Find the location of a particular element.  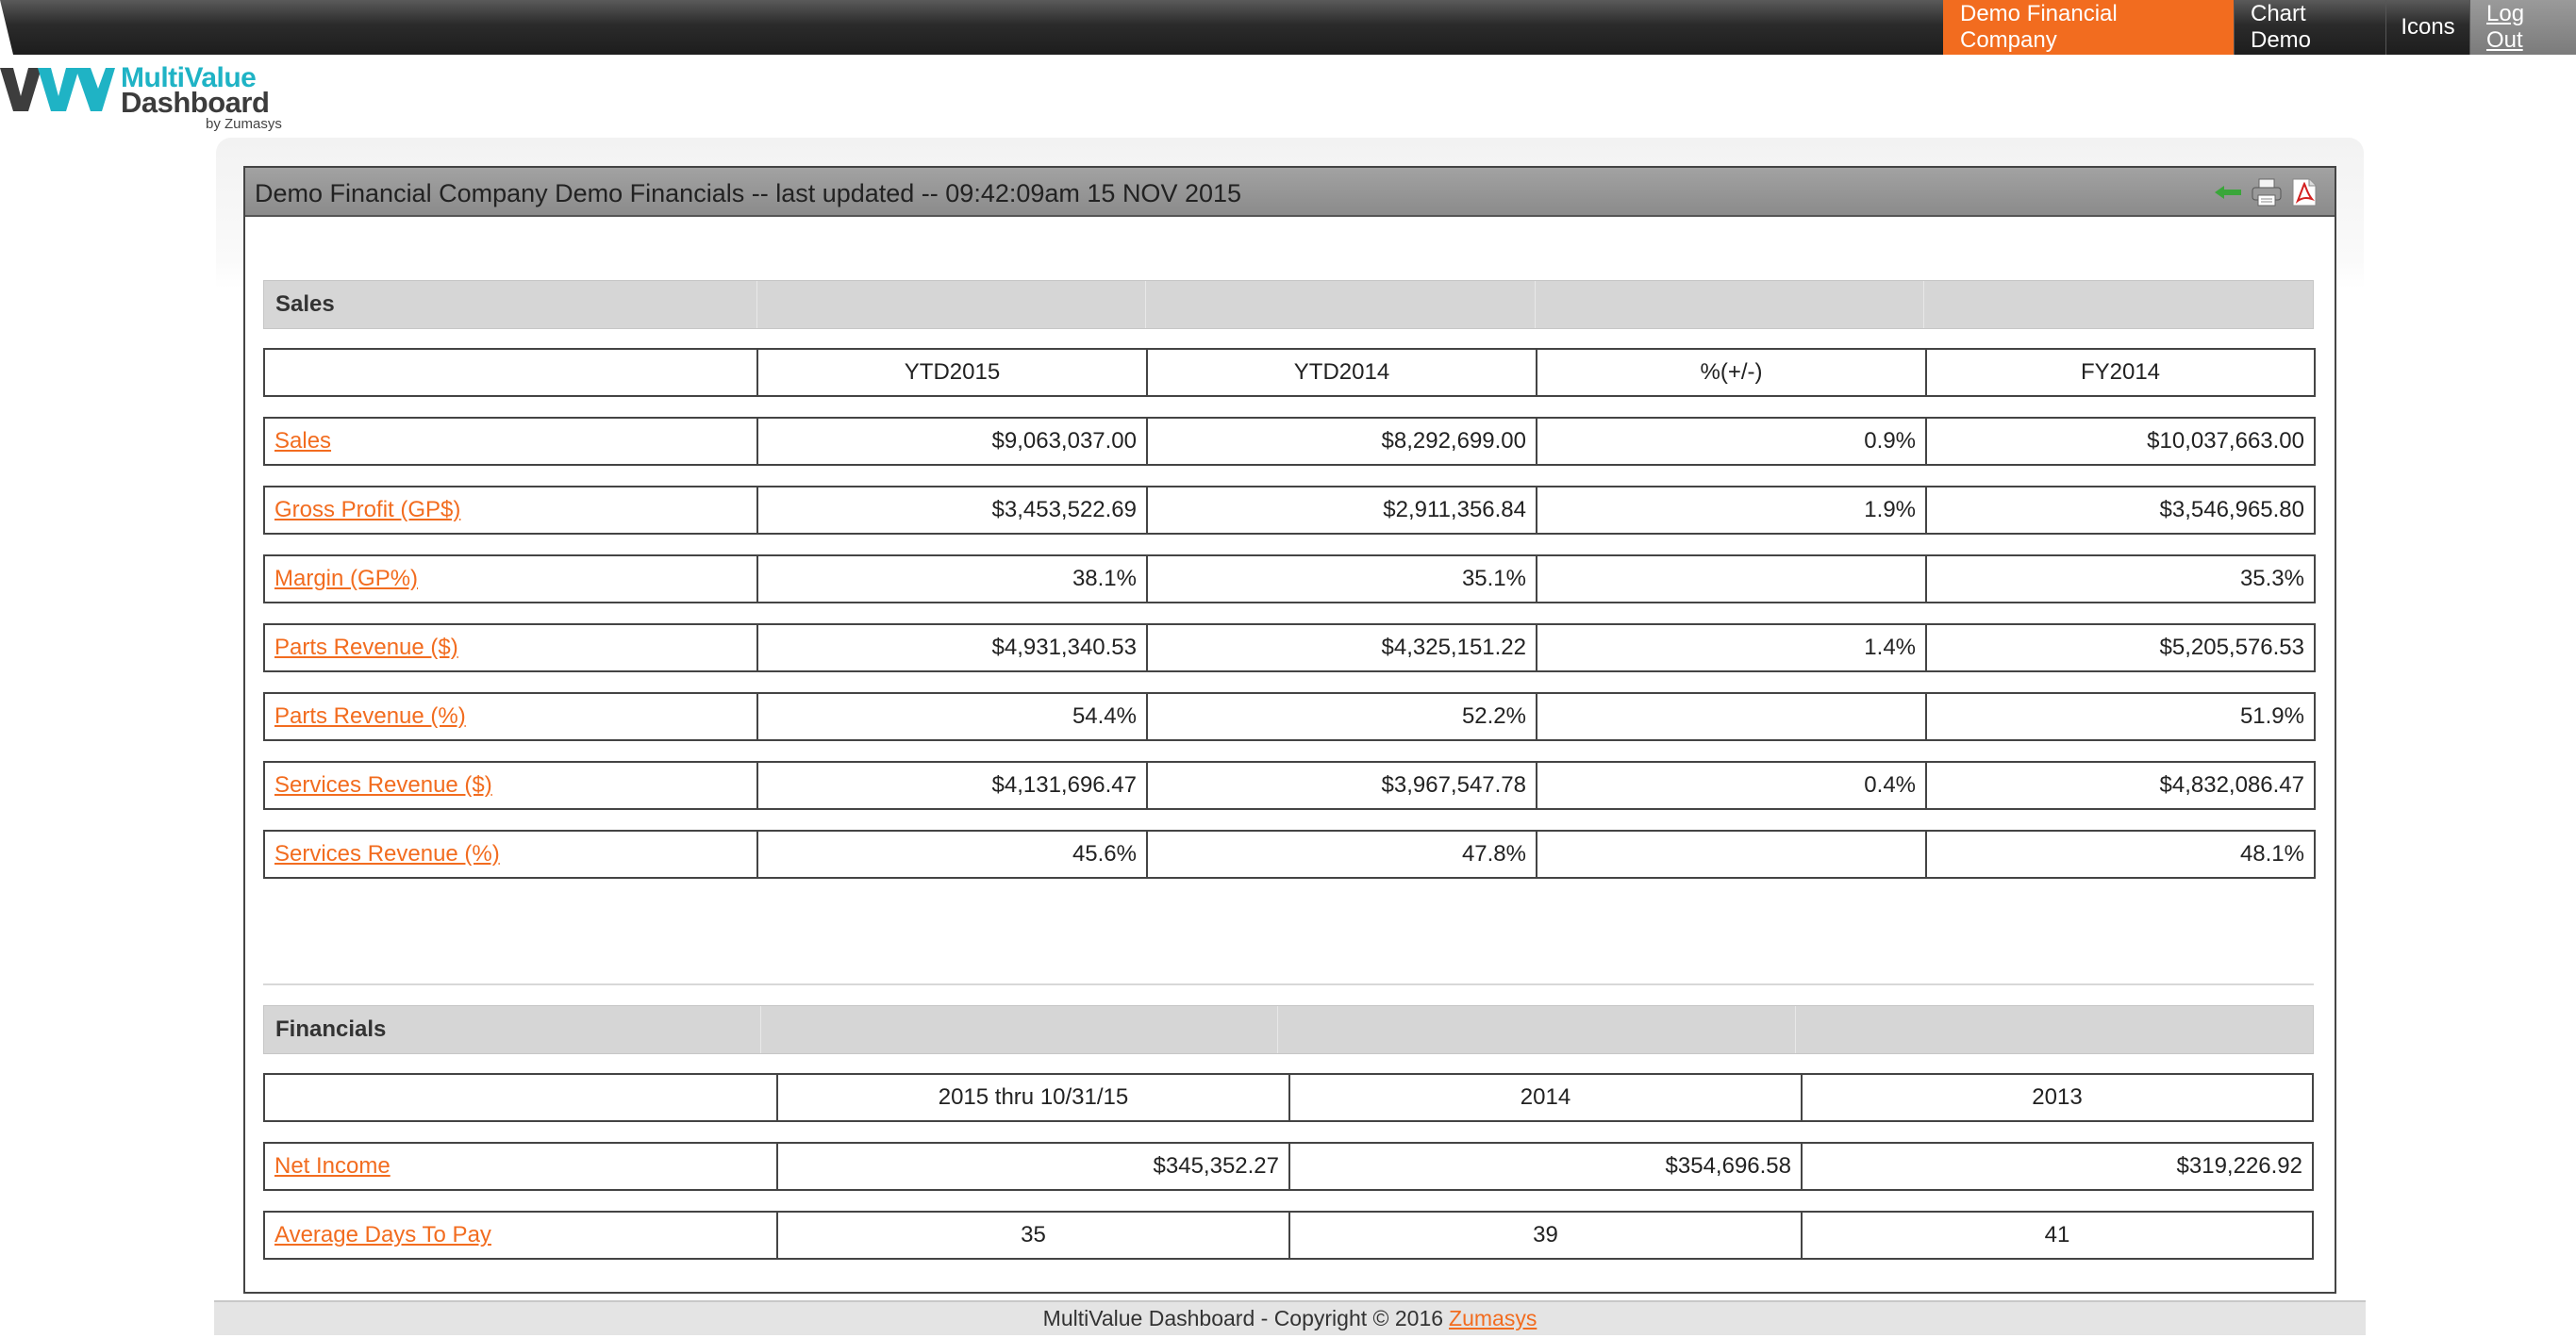

services-revenue-dollars-link: Services Revenue ($) is located at coordinates (383, 786).